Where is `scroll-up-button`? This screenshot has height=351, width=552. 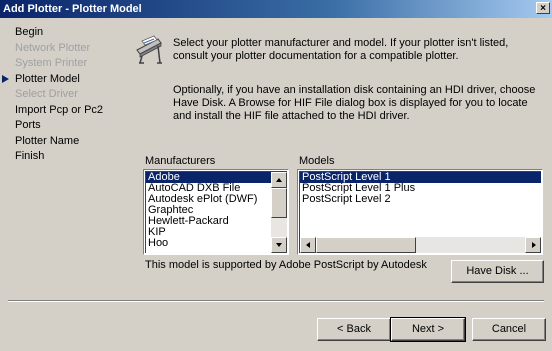
scroll-up-button is located at coordinates (279, 180).